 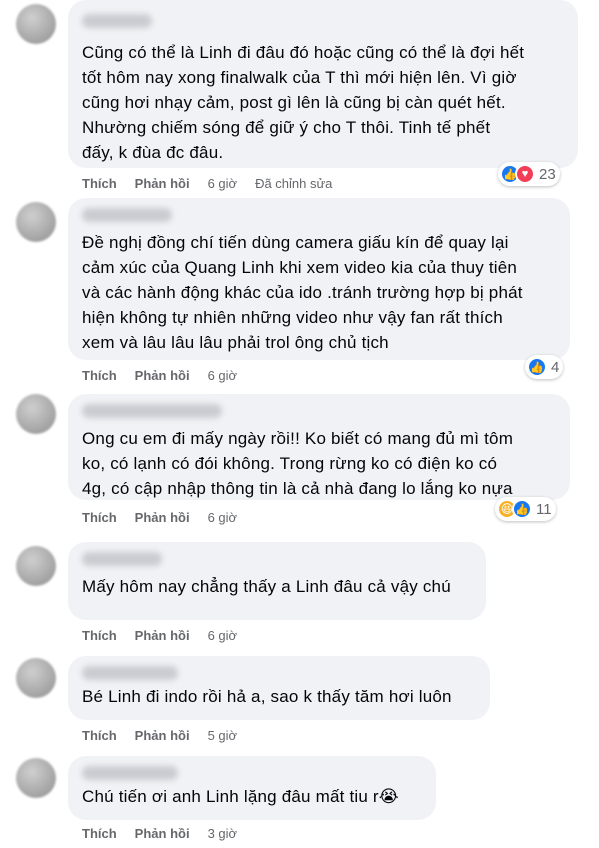 What do you see at coordinates (547, 174) in the screenshot?
I see `reaction-count: 23` at bounding box center [547, 174].